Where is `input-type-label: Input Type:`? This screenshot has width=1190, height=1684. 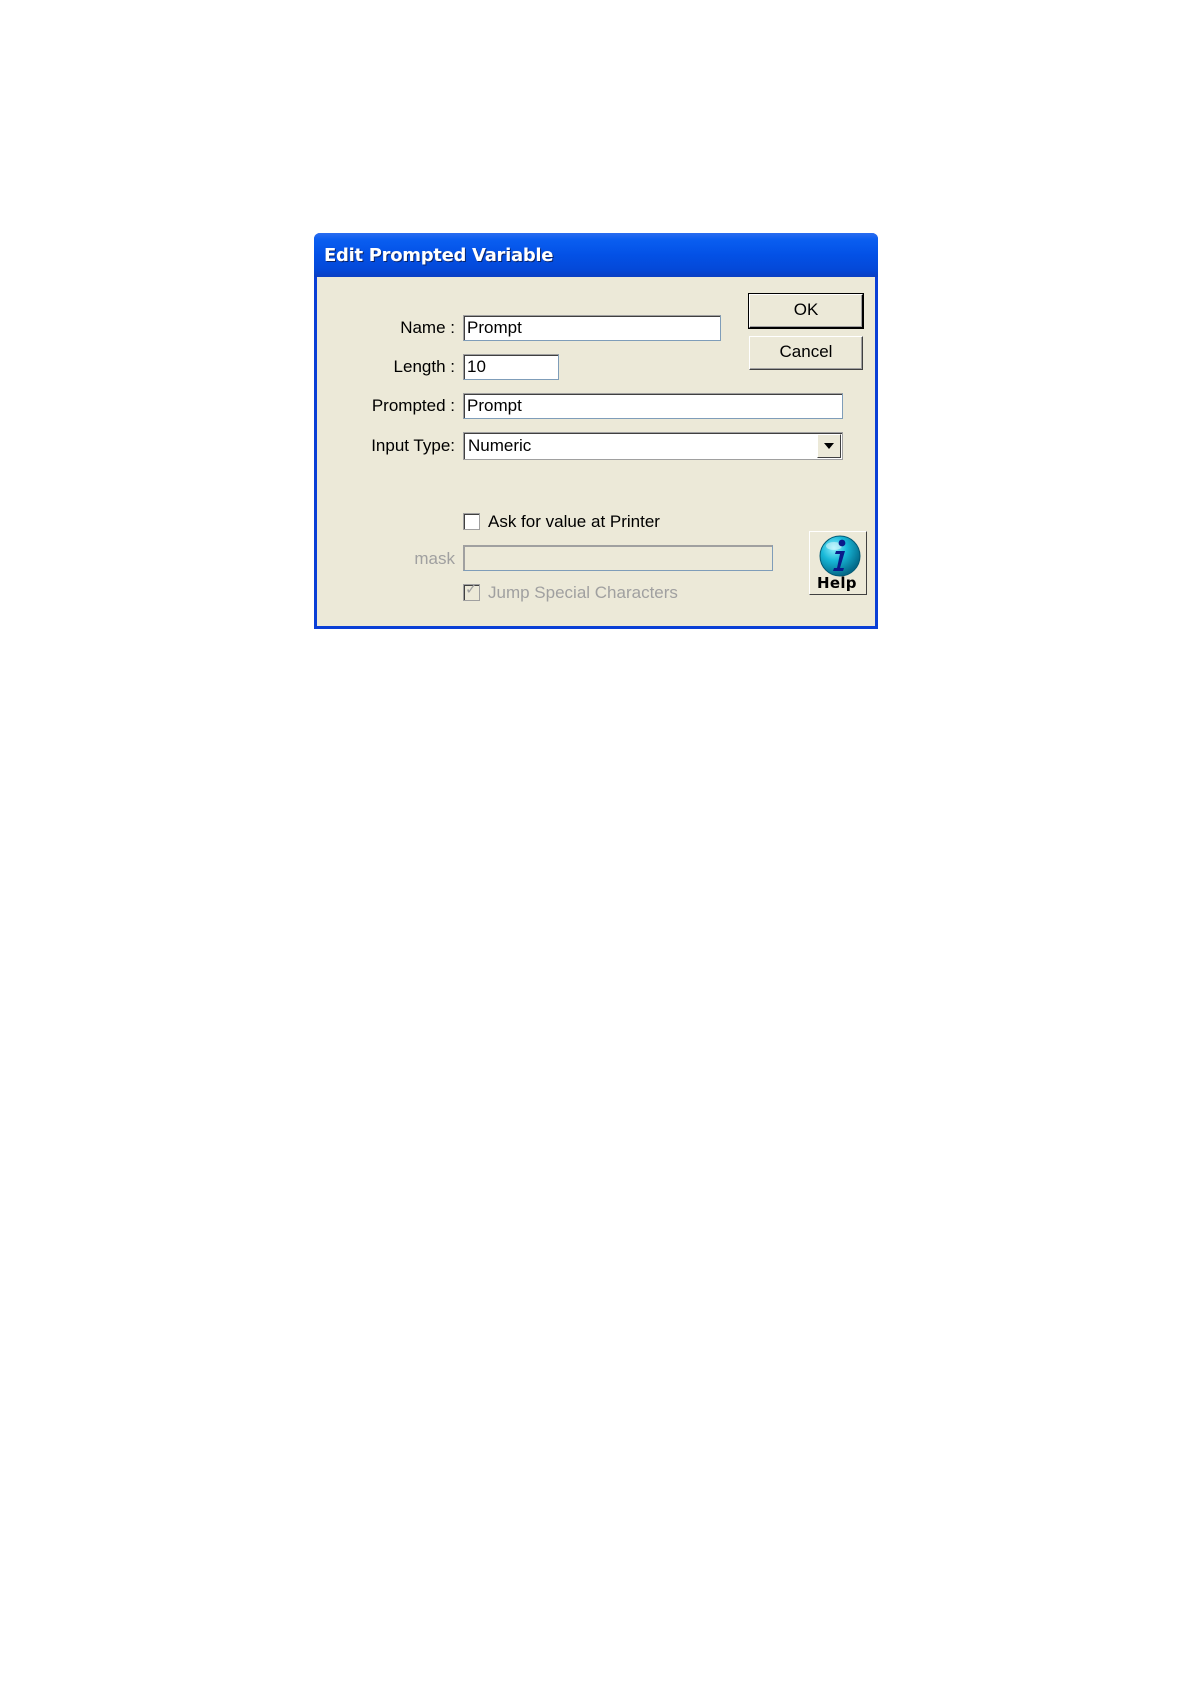
input-type-label: Input Type: is located at coordinates (413, 445).